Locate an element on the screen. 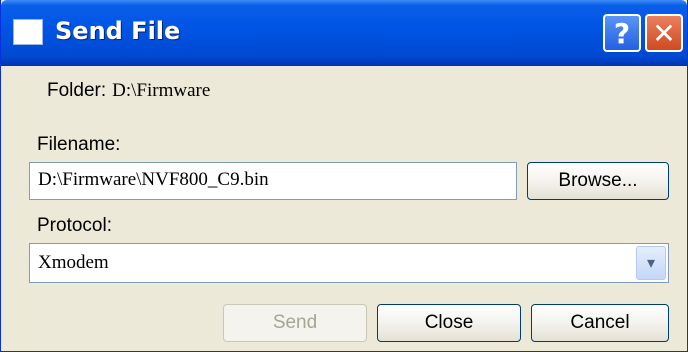 This screenshot has height=352, width=688. folder-label: Folder: is located at coordinates (77, 90).